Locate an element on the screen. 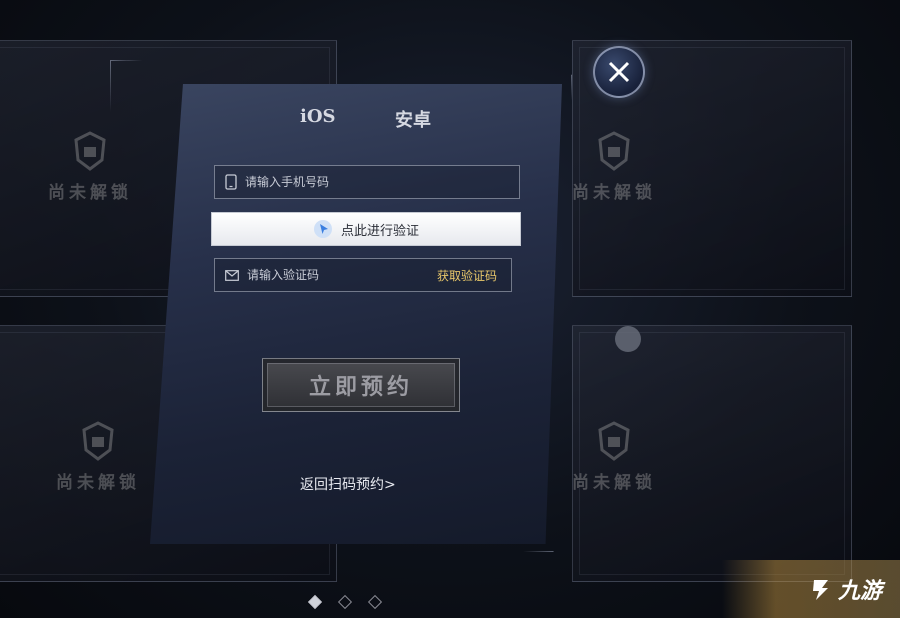  reserve-button-label: 立即预约 is located at coordinates (360, 387).